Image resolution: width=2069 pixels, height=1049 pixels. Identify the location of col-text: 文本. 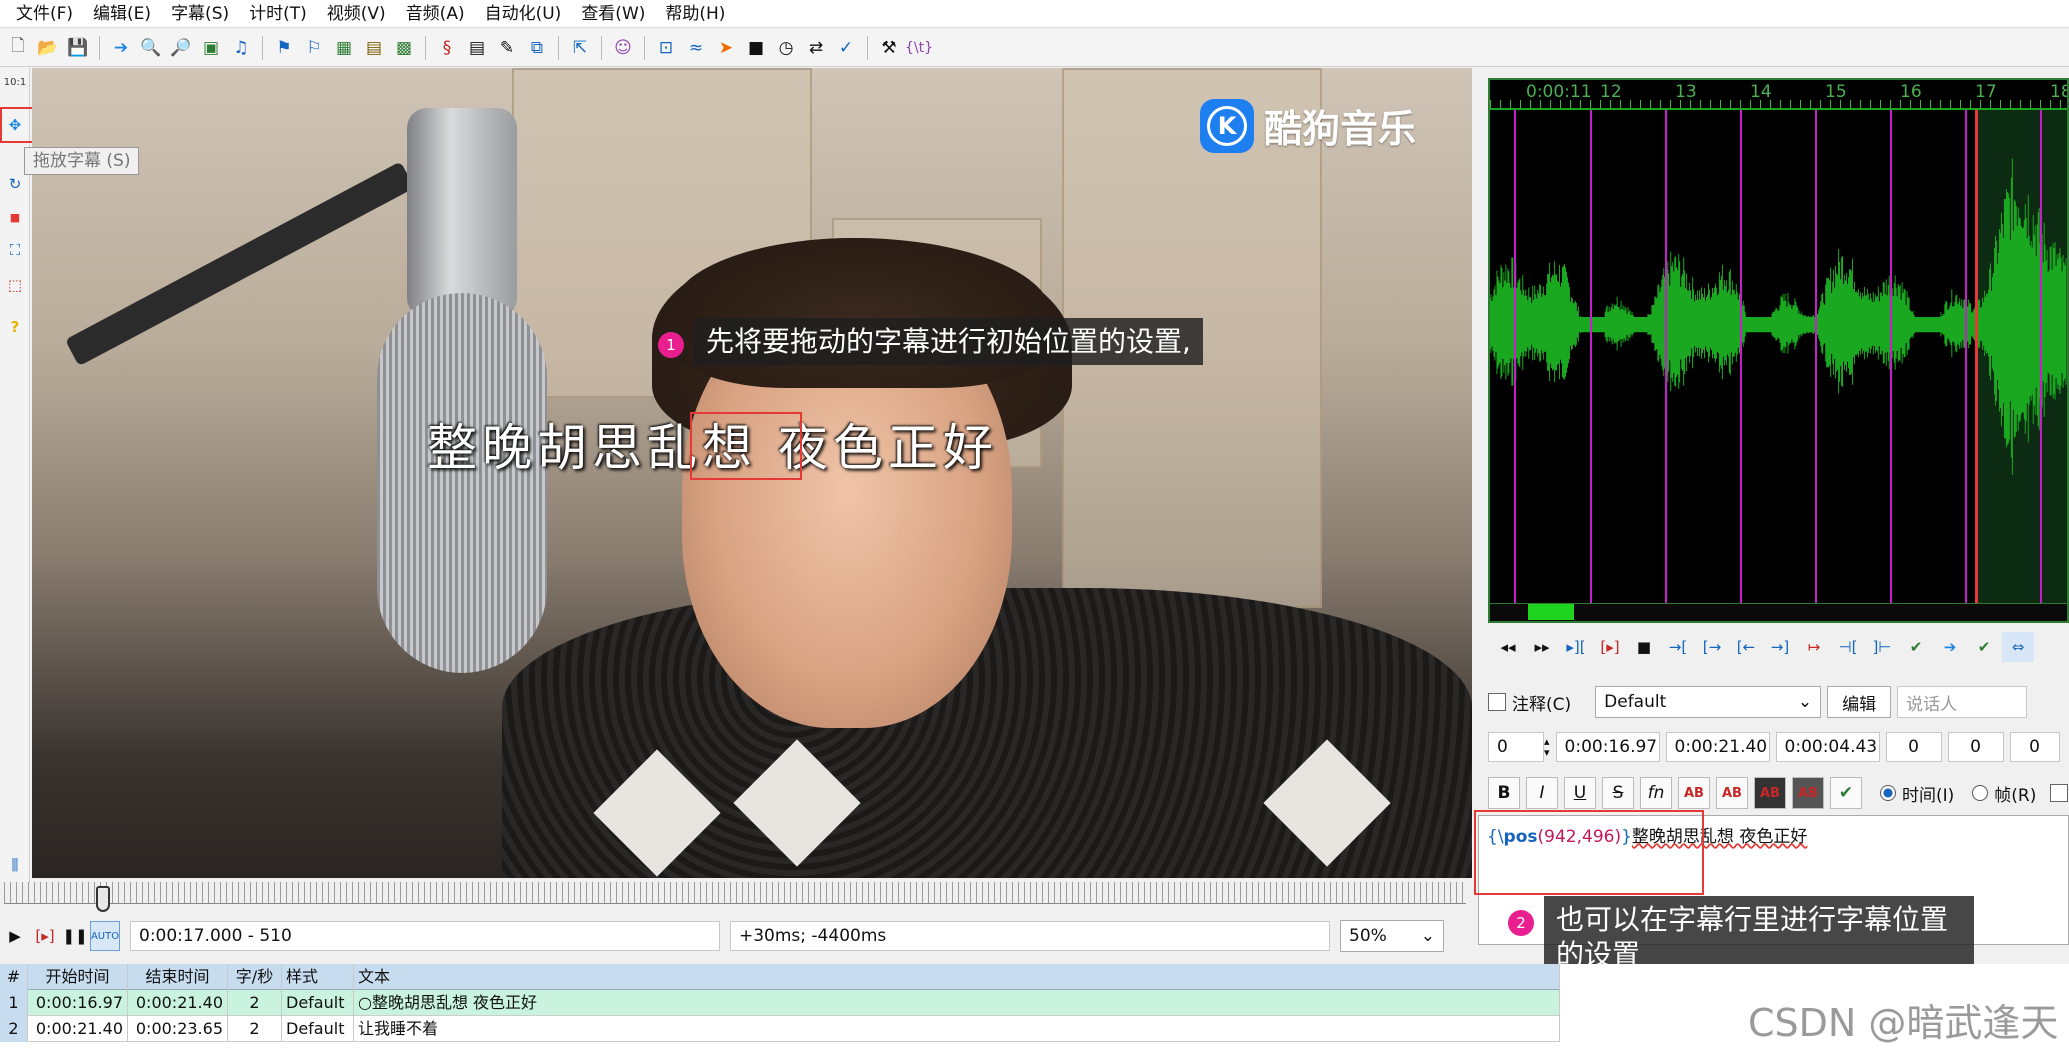
(957, 977).